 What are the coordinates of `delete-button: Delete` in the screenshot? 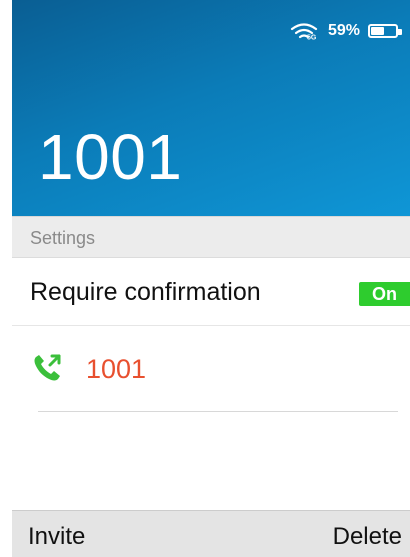 It's located at (367, 537).